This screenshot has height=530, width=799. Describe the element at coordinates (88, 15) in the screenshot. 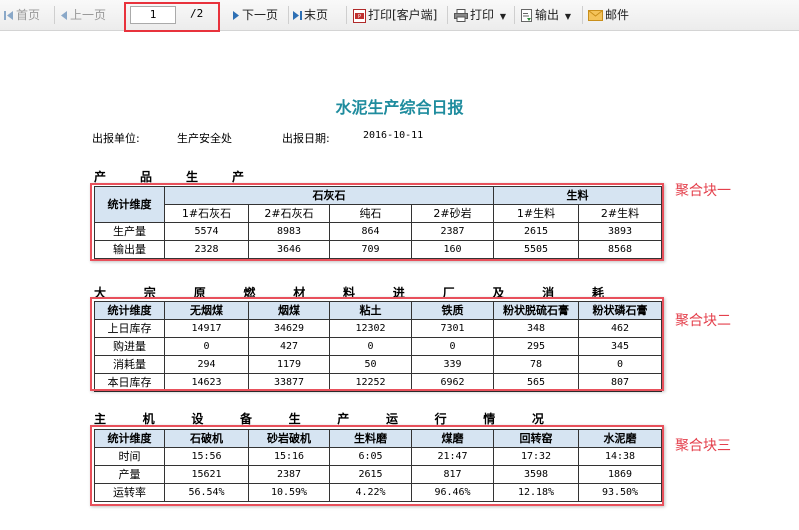

I see `prev-page-label: 上一页` at that location.